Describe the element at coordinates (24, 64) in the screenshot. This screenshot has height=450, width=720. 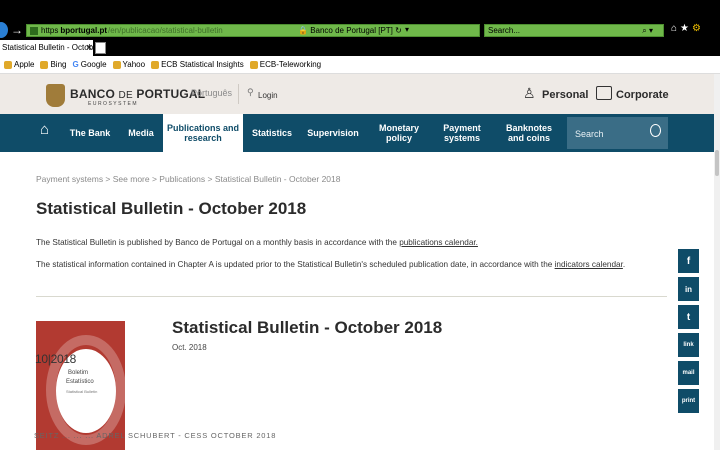
I see `favorite-label: Apple` at that location.